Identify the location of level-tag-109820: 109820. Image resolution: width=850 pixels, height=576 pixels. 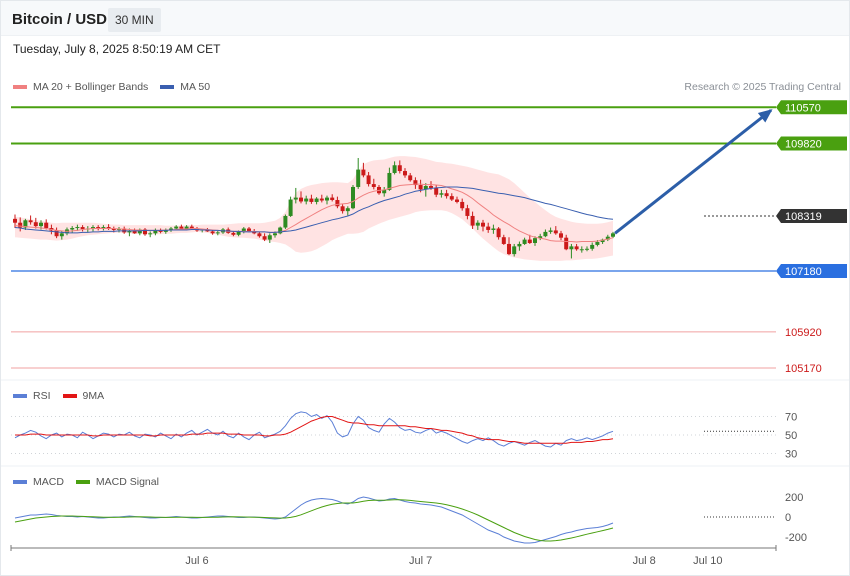
(811, 143).